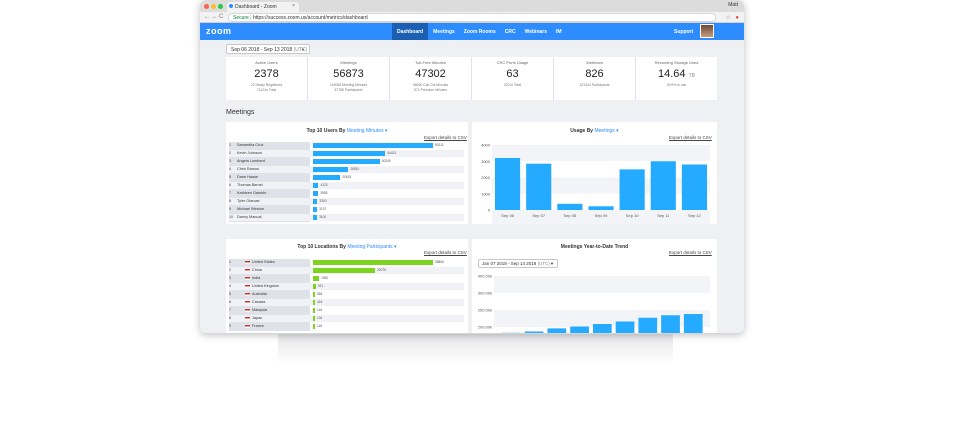 The width and height of the screenshot is (960, 422). I want to click on minimize-window-dot, so click(213, 6).